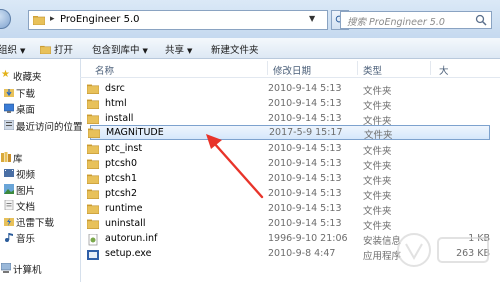 This screenshot has height=282, width=500. I want to click on column-modified: 修改日期, so click(292, 70).